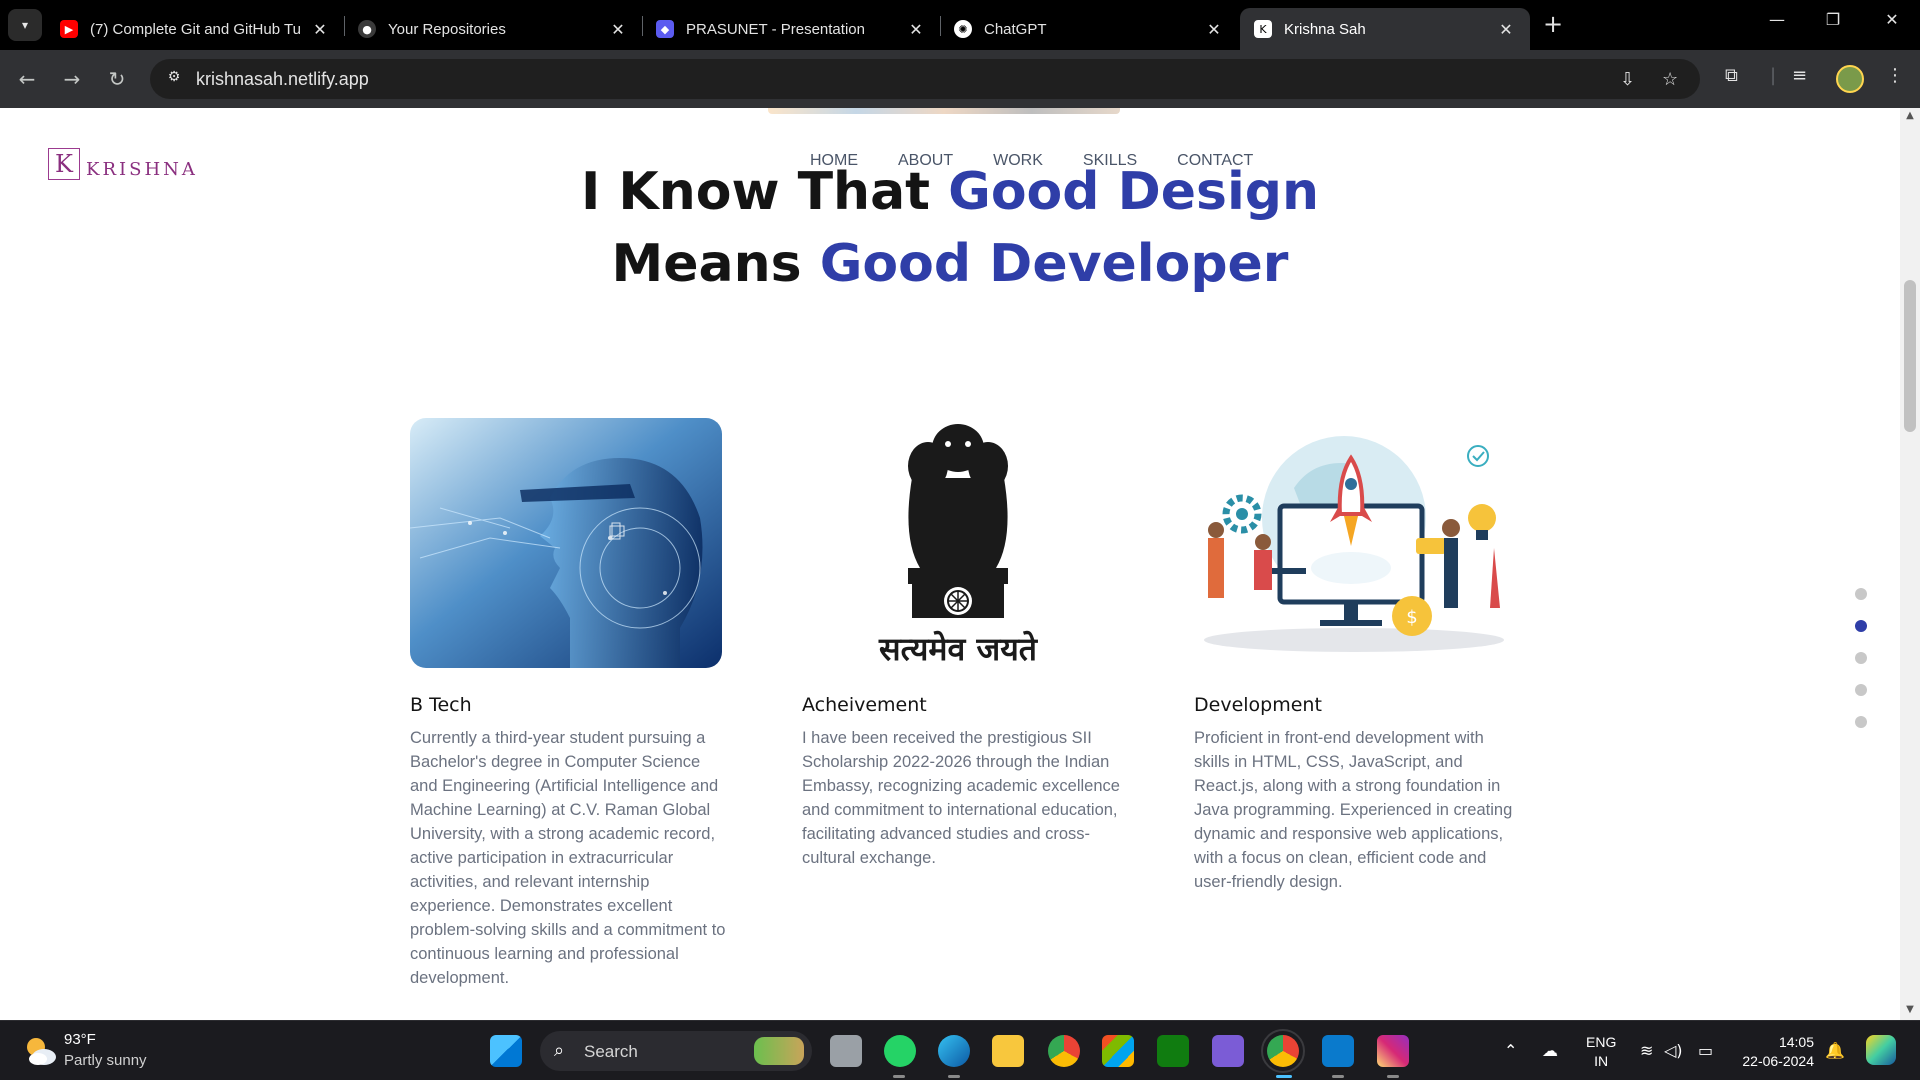 This screenshot has width=1920, height=1080. I want to click on tab-title: (7) Complete Git and GitHub Tu, so click(195, 29).